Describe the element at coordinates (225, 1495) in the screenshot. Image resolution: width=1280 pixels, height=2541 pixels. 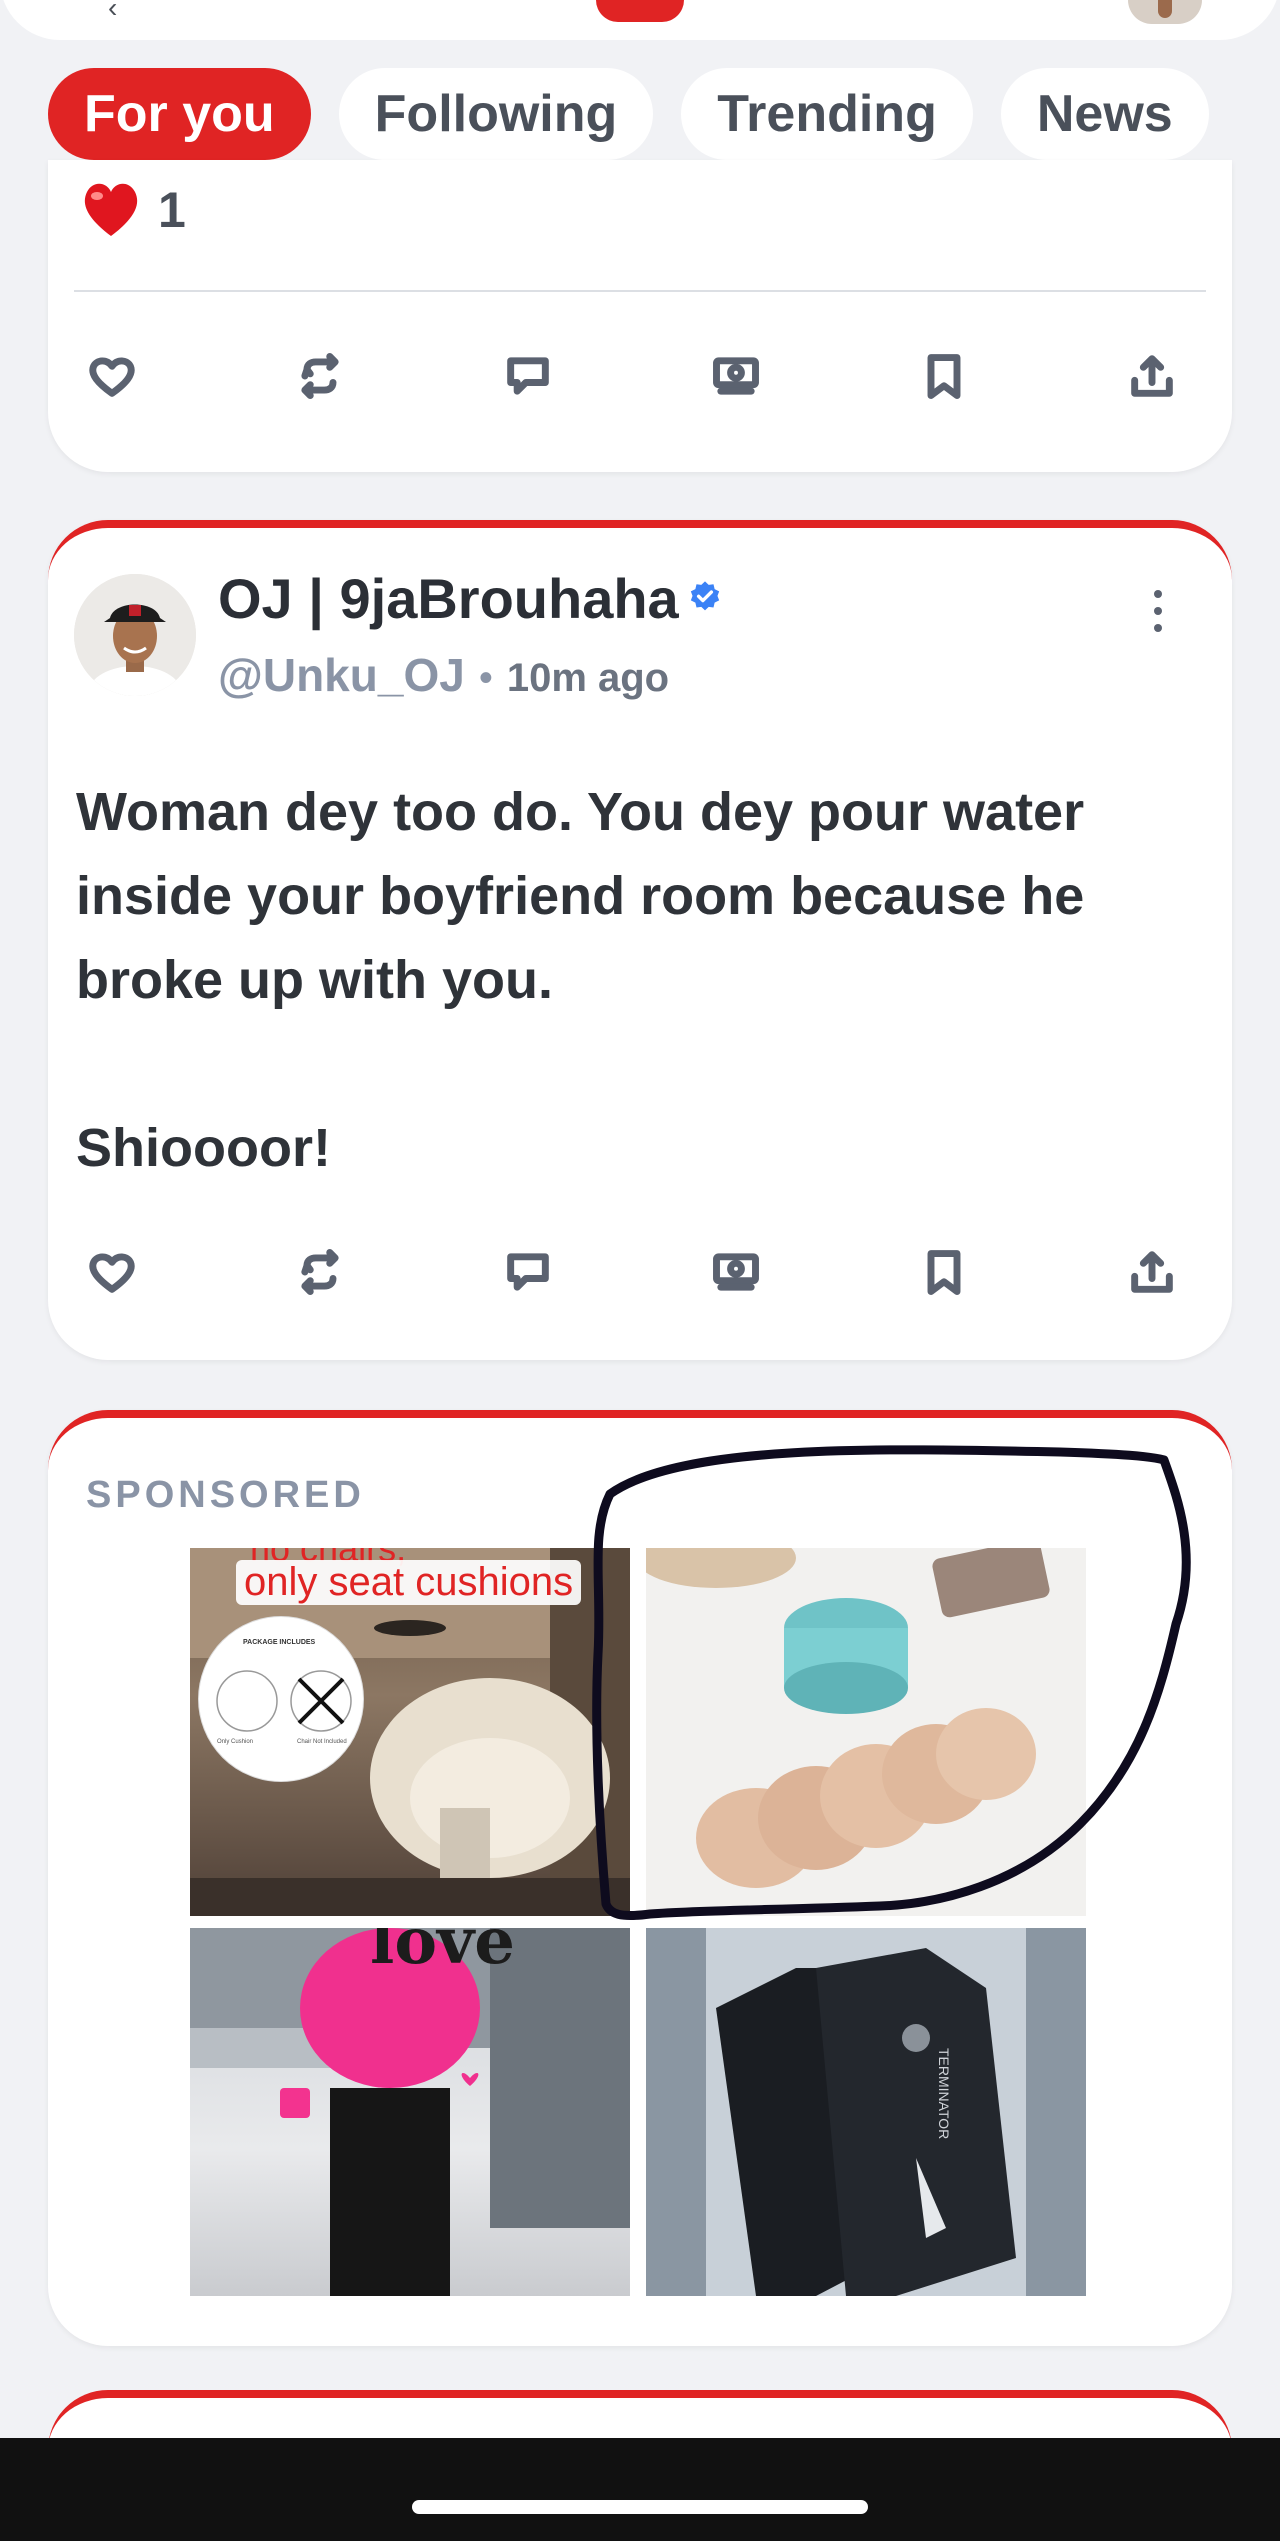
I see `sponsored-label: SPONSORED` at that location.